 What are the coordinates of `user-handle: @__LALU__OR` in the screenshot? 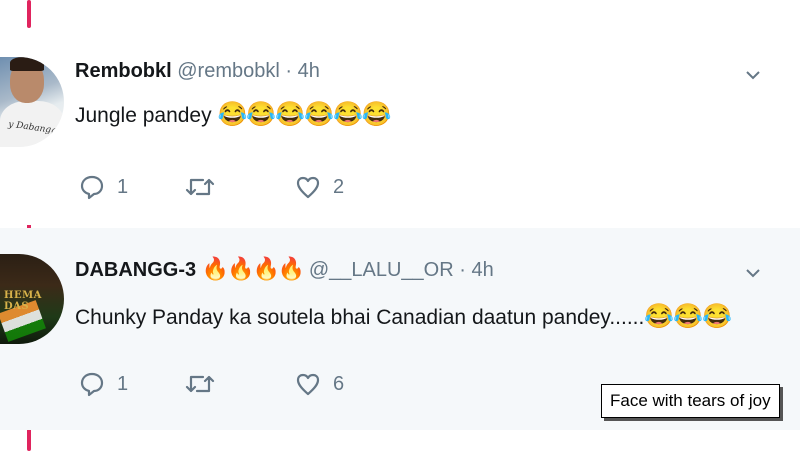 It's located at (381, 270).